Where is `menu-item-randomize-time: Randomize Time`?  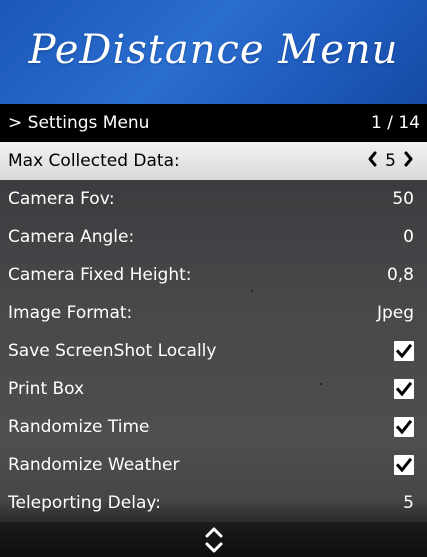
menu-item-randomize-time: Randomize Time is located at coordinates (213, 427).